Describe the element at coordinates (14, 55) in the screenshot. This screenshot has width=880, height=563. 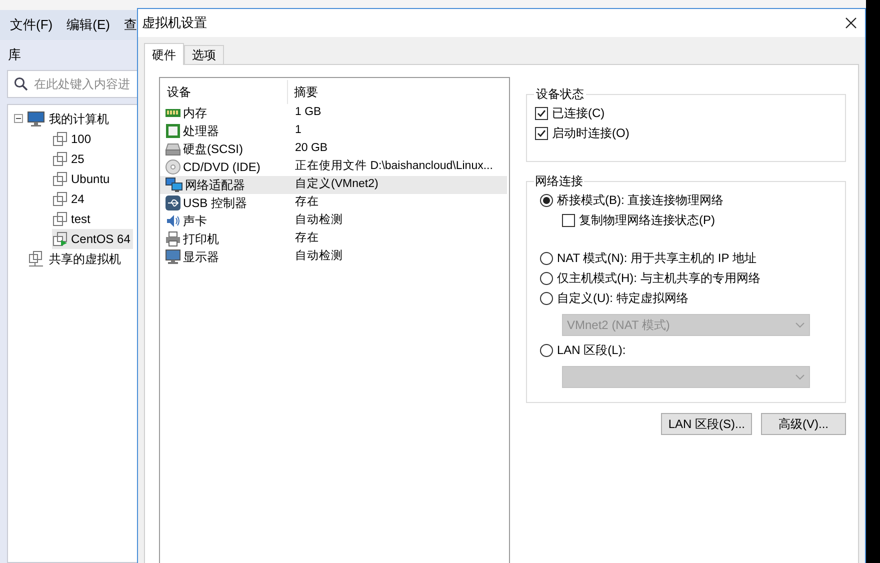
I see `library-title: 库` at that location.